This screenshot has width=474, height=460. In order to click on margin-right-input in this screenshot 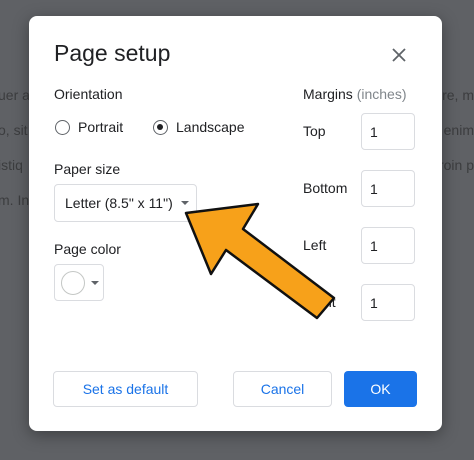, I will do `click(388, 302)`.